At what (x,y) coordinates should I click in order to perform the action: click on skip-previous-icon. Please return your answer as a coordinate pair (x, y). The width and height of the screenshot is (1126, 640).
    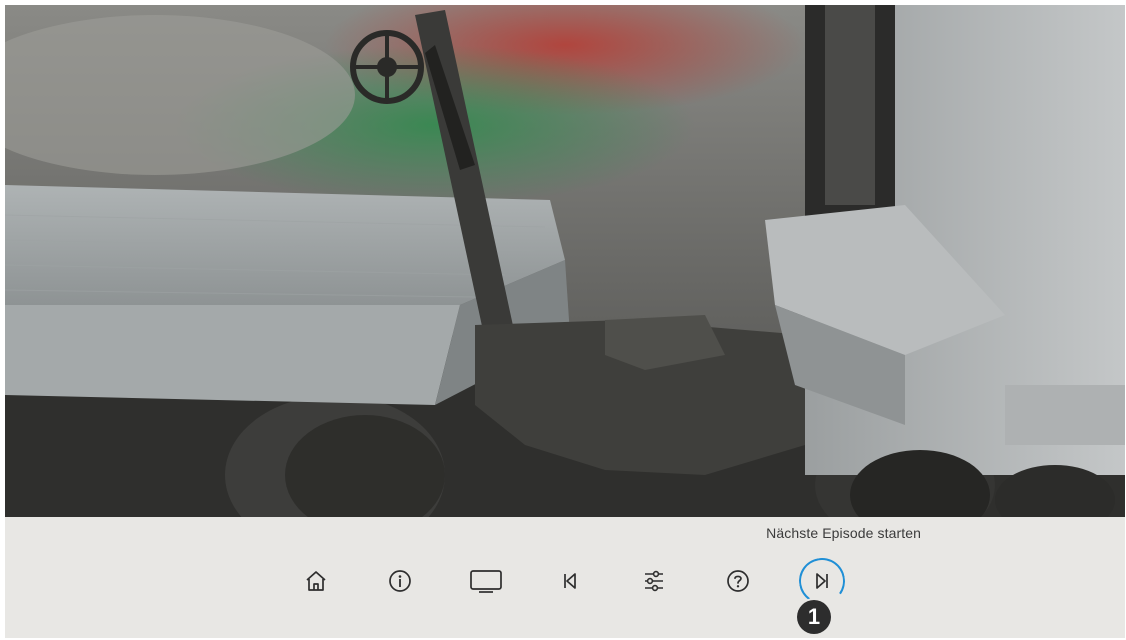
    Looking at the image, I should click on (570, 581).